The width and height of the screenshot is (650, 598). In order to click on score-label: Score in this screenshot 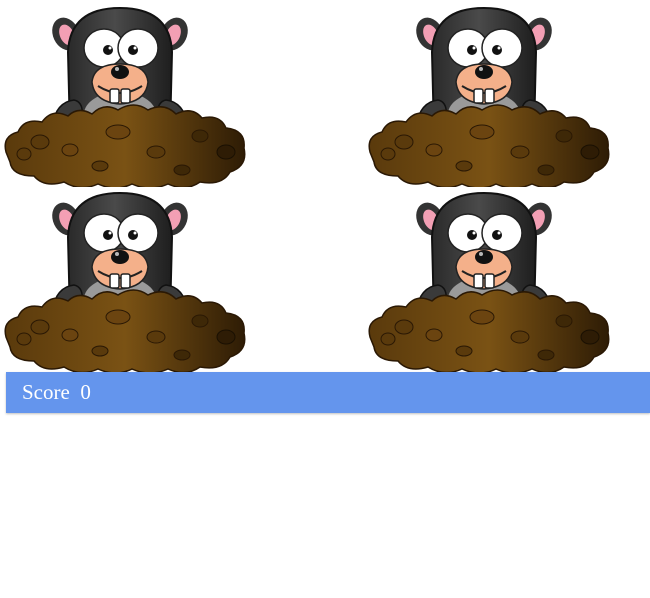, I will do `click(49, 392)`.